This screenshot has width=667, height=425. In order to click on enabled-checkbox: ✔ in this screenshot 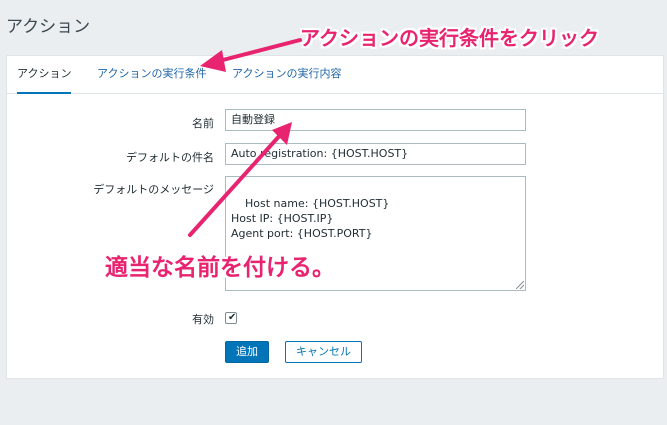, I will do `click(231, 318)`.